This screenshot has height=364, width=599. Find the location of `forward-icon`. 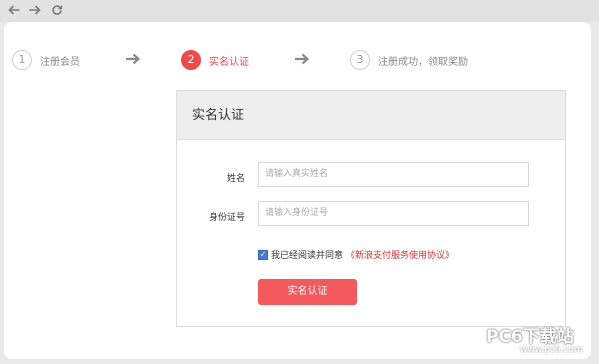

forward-icon is located at coordinates (35, 11).